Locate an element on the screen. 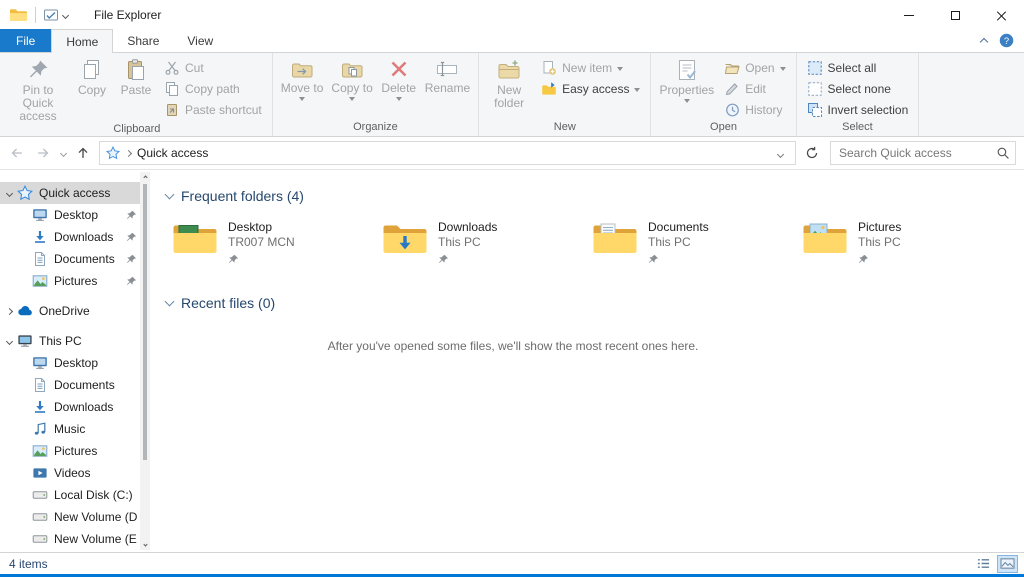 The width and height of the screenshot is (1024, 577). close-button is located at coordinates (1001, 15).